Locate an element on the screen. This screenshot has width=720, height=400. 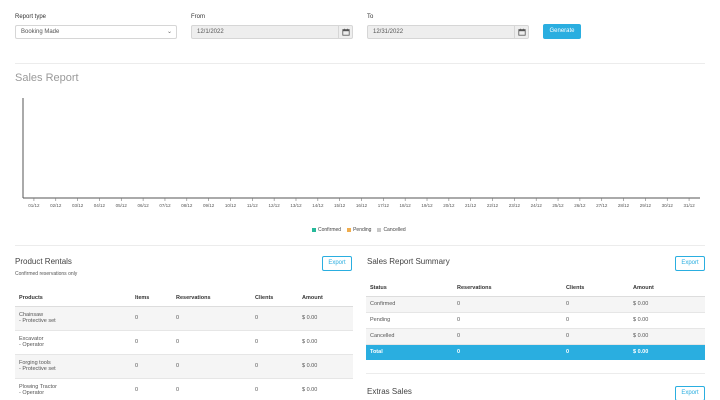
x-tick-label: 13/12 is located at coordinates (296, 205).